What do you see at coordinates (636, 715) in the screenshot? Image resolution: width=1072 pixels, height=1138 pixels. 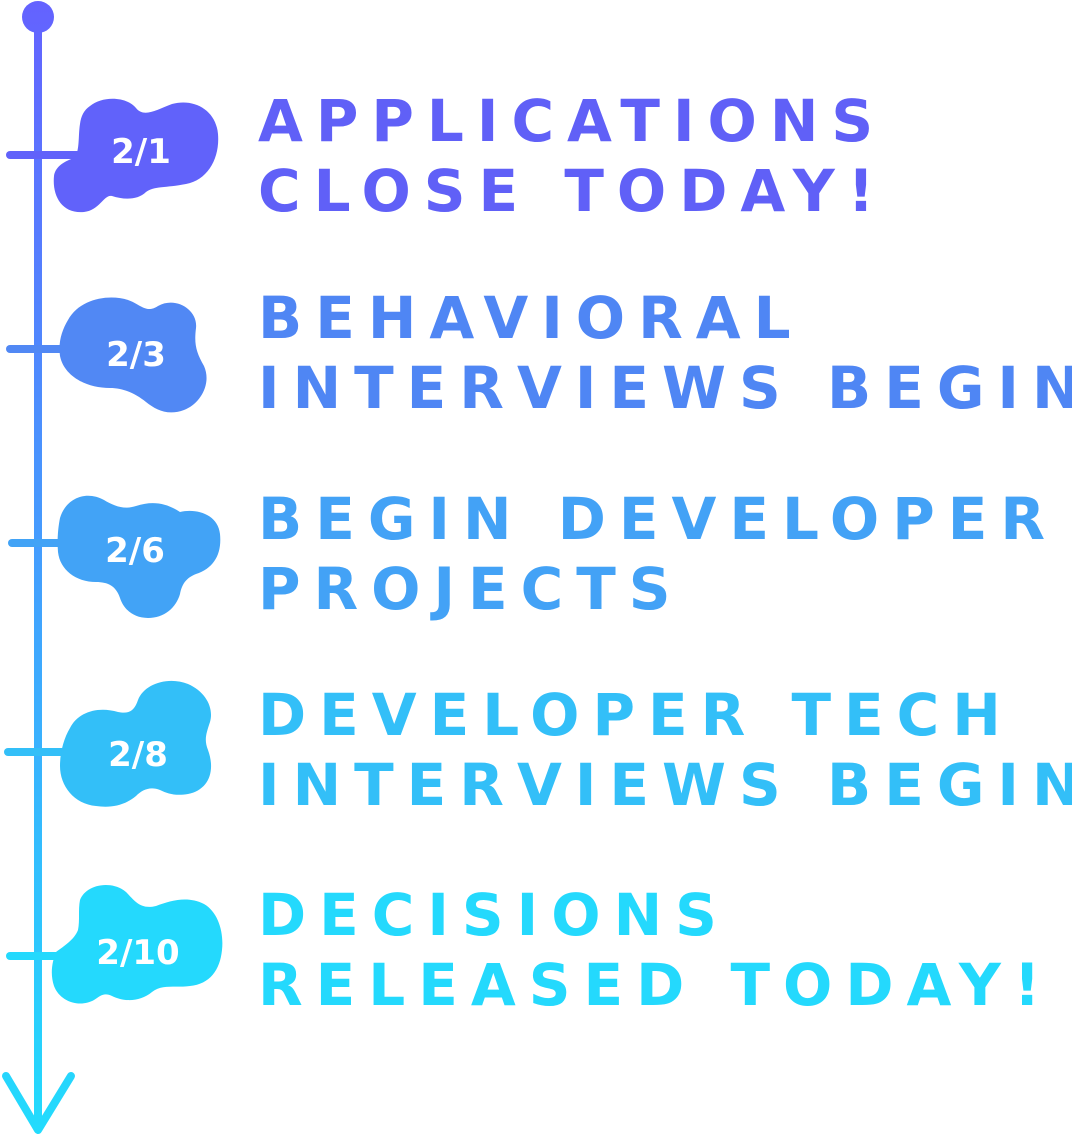 I see `event-title-4-line-1: DEVELOPER TECH` at bounding box center [636, 715].